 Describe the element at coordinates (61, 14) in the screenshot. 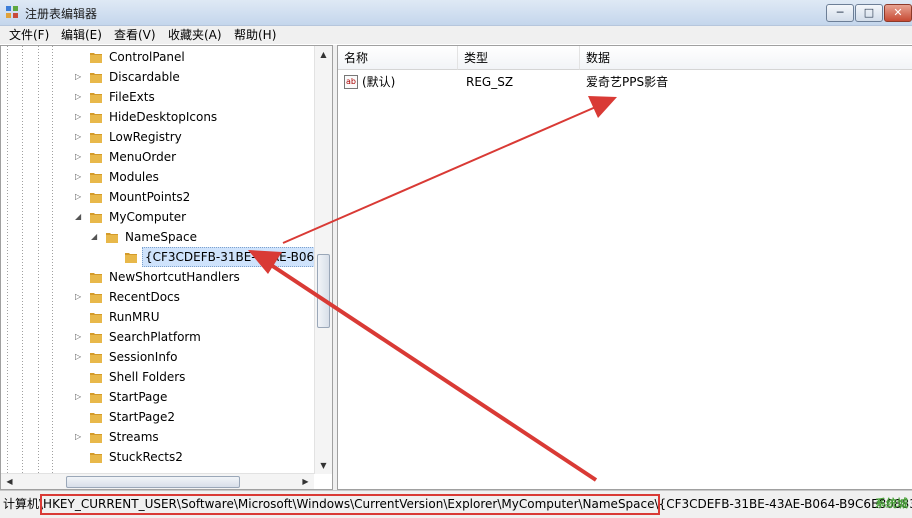

I see `window-title: 注册表编辑器` at that location.